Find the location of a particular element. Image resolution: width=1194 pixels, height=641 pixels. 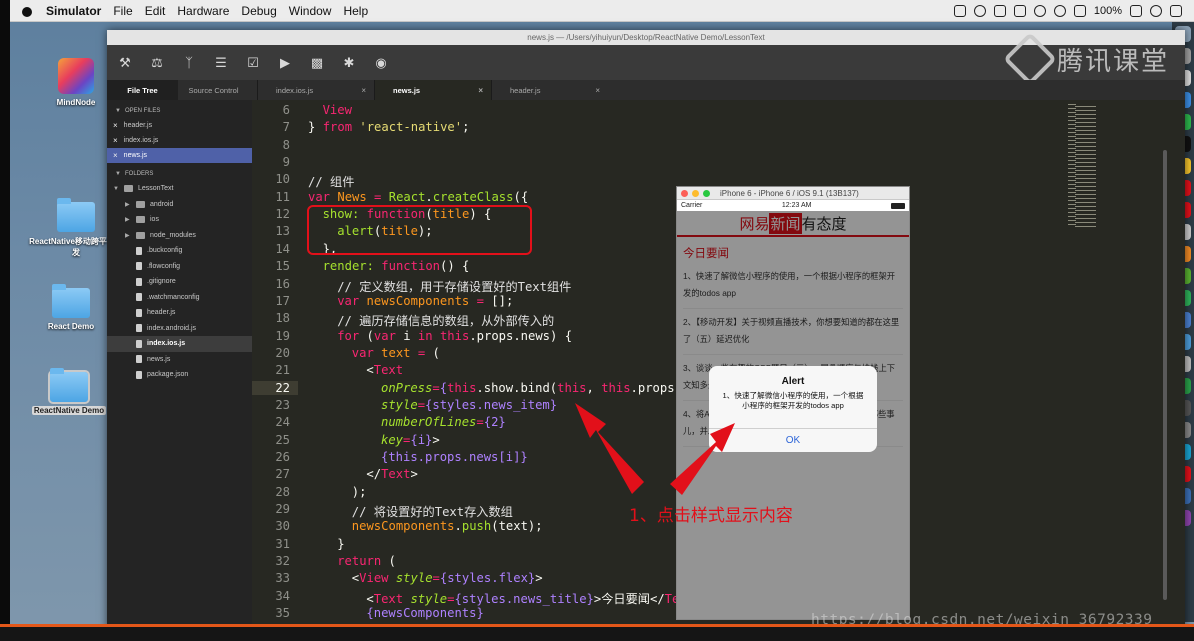

tree-item: header.js is located at coordinates (179, 313).